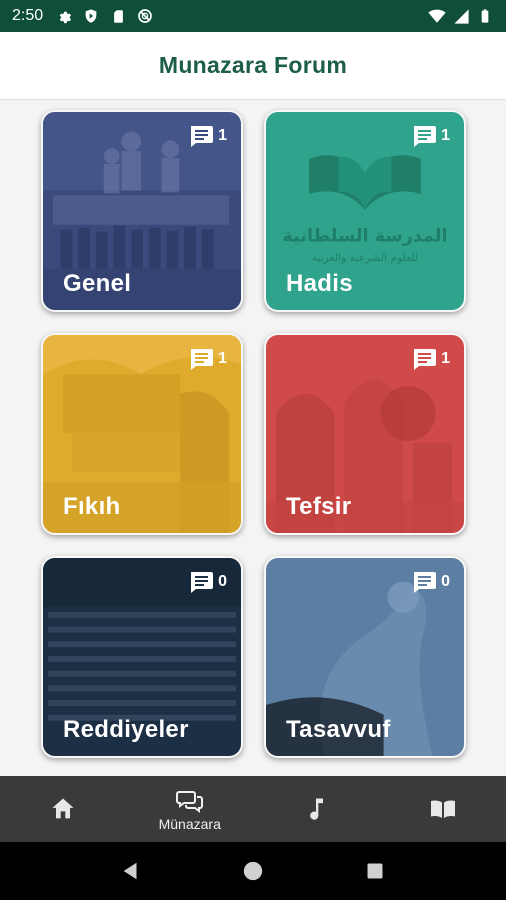  I want to click on category-card-reddiyeler: 0 Reddiyeler, so click(142, 657).